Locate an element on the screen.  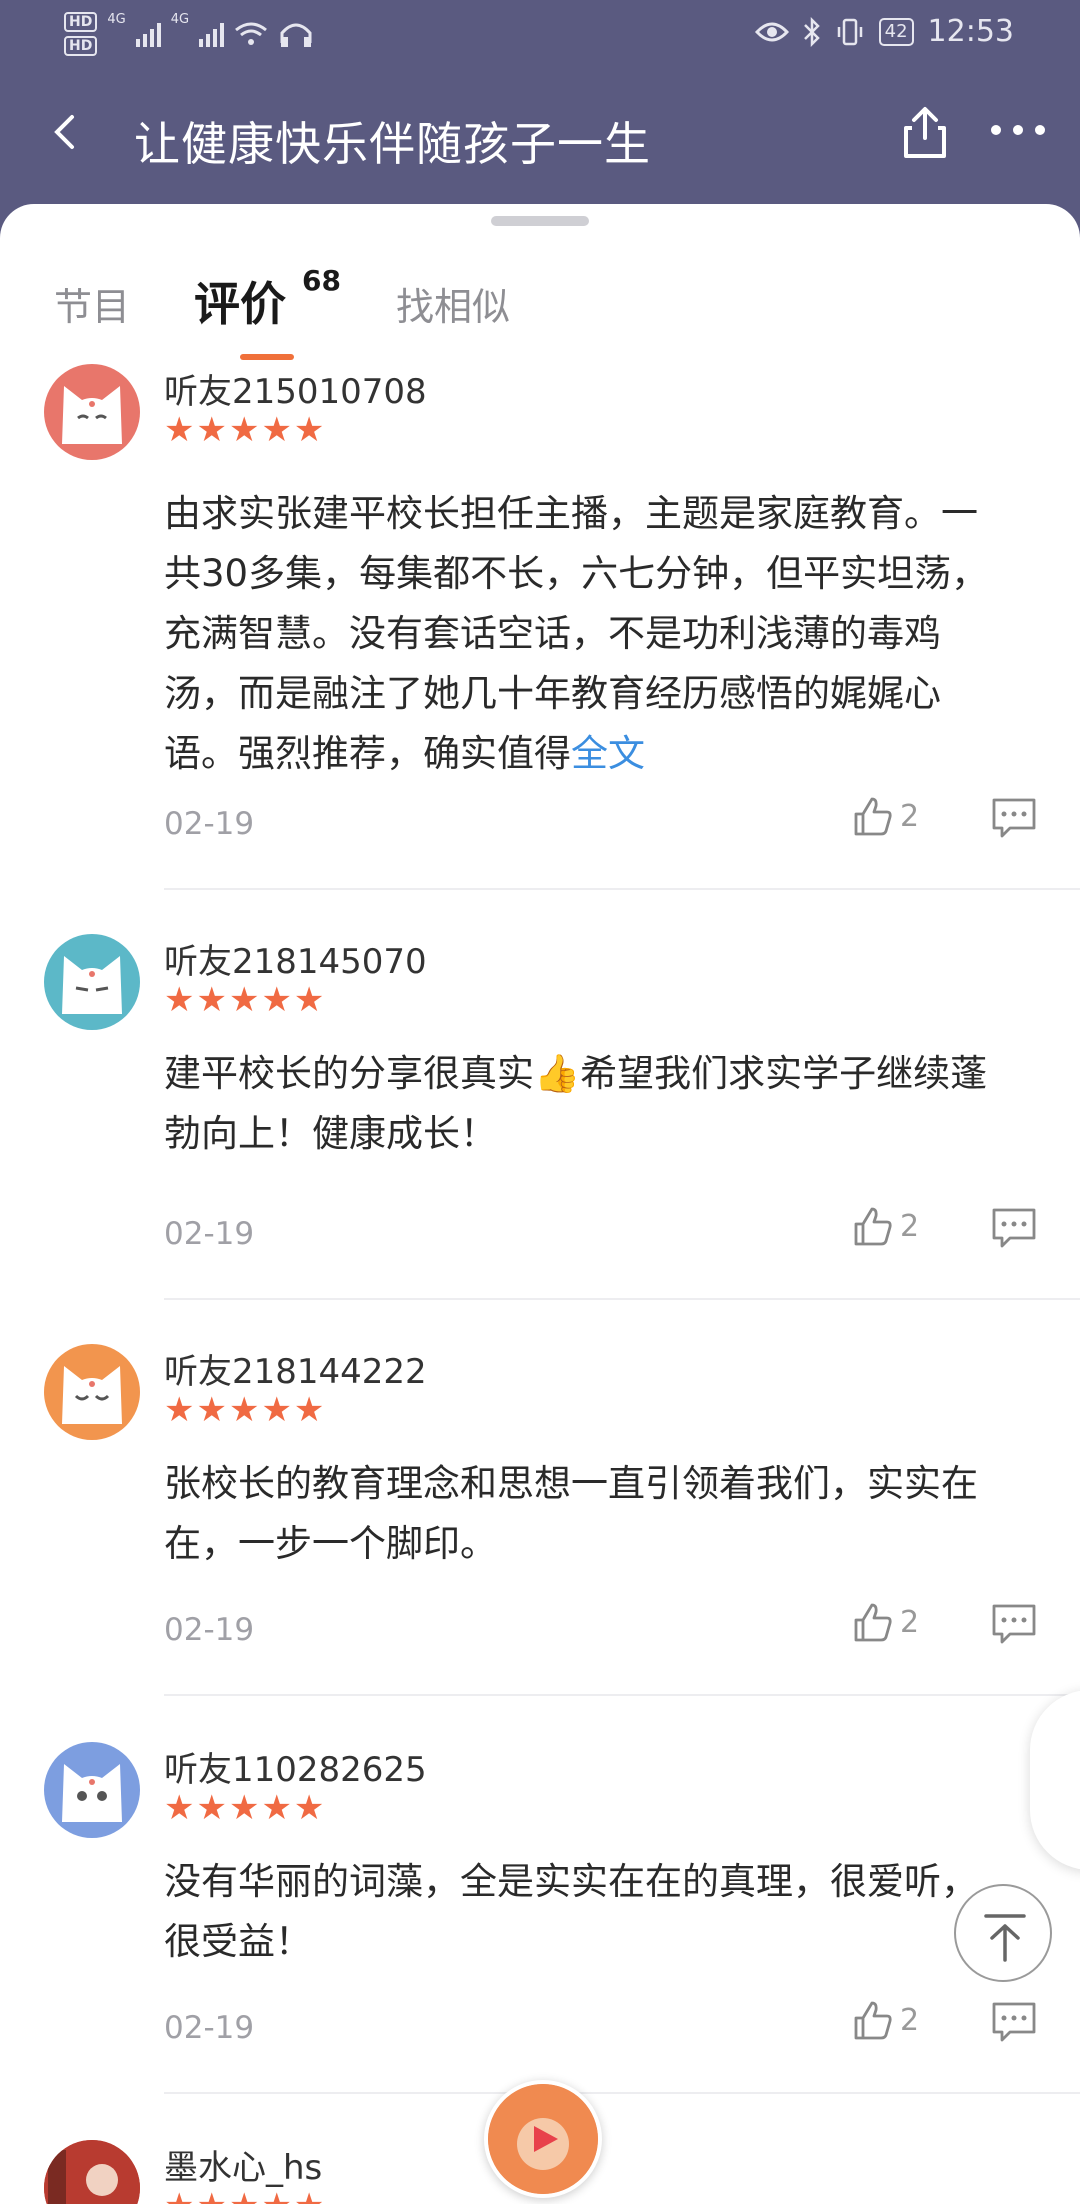
bluetooth-icon is located at coordinates (811, 31).